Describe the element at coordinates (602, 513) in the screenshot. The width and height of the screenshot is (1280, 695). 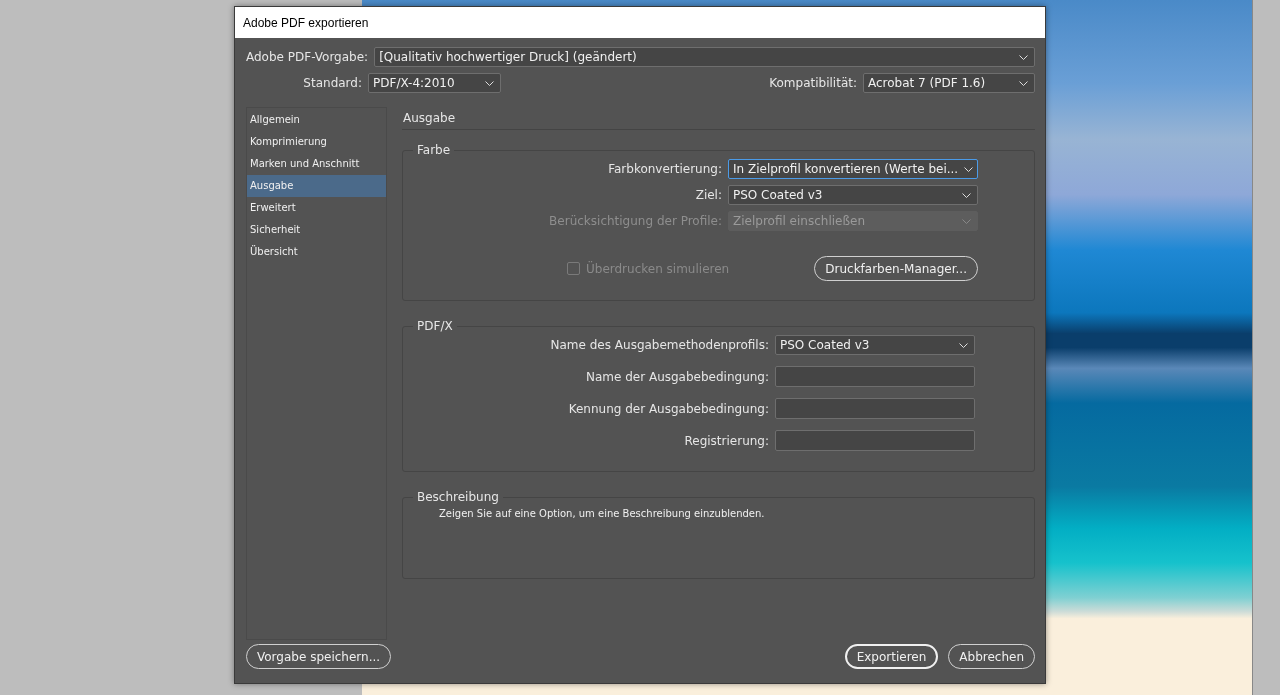
I see `description-text: Zeigen Sie auf eine Option, um eine Beschreibung einzublenden.` at that location.